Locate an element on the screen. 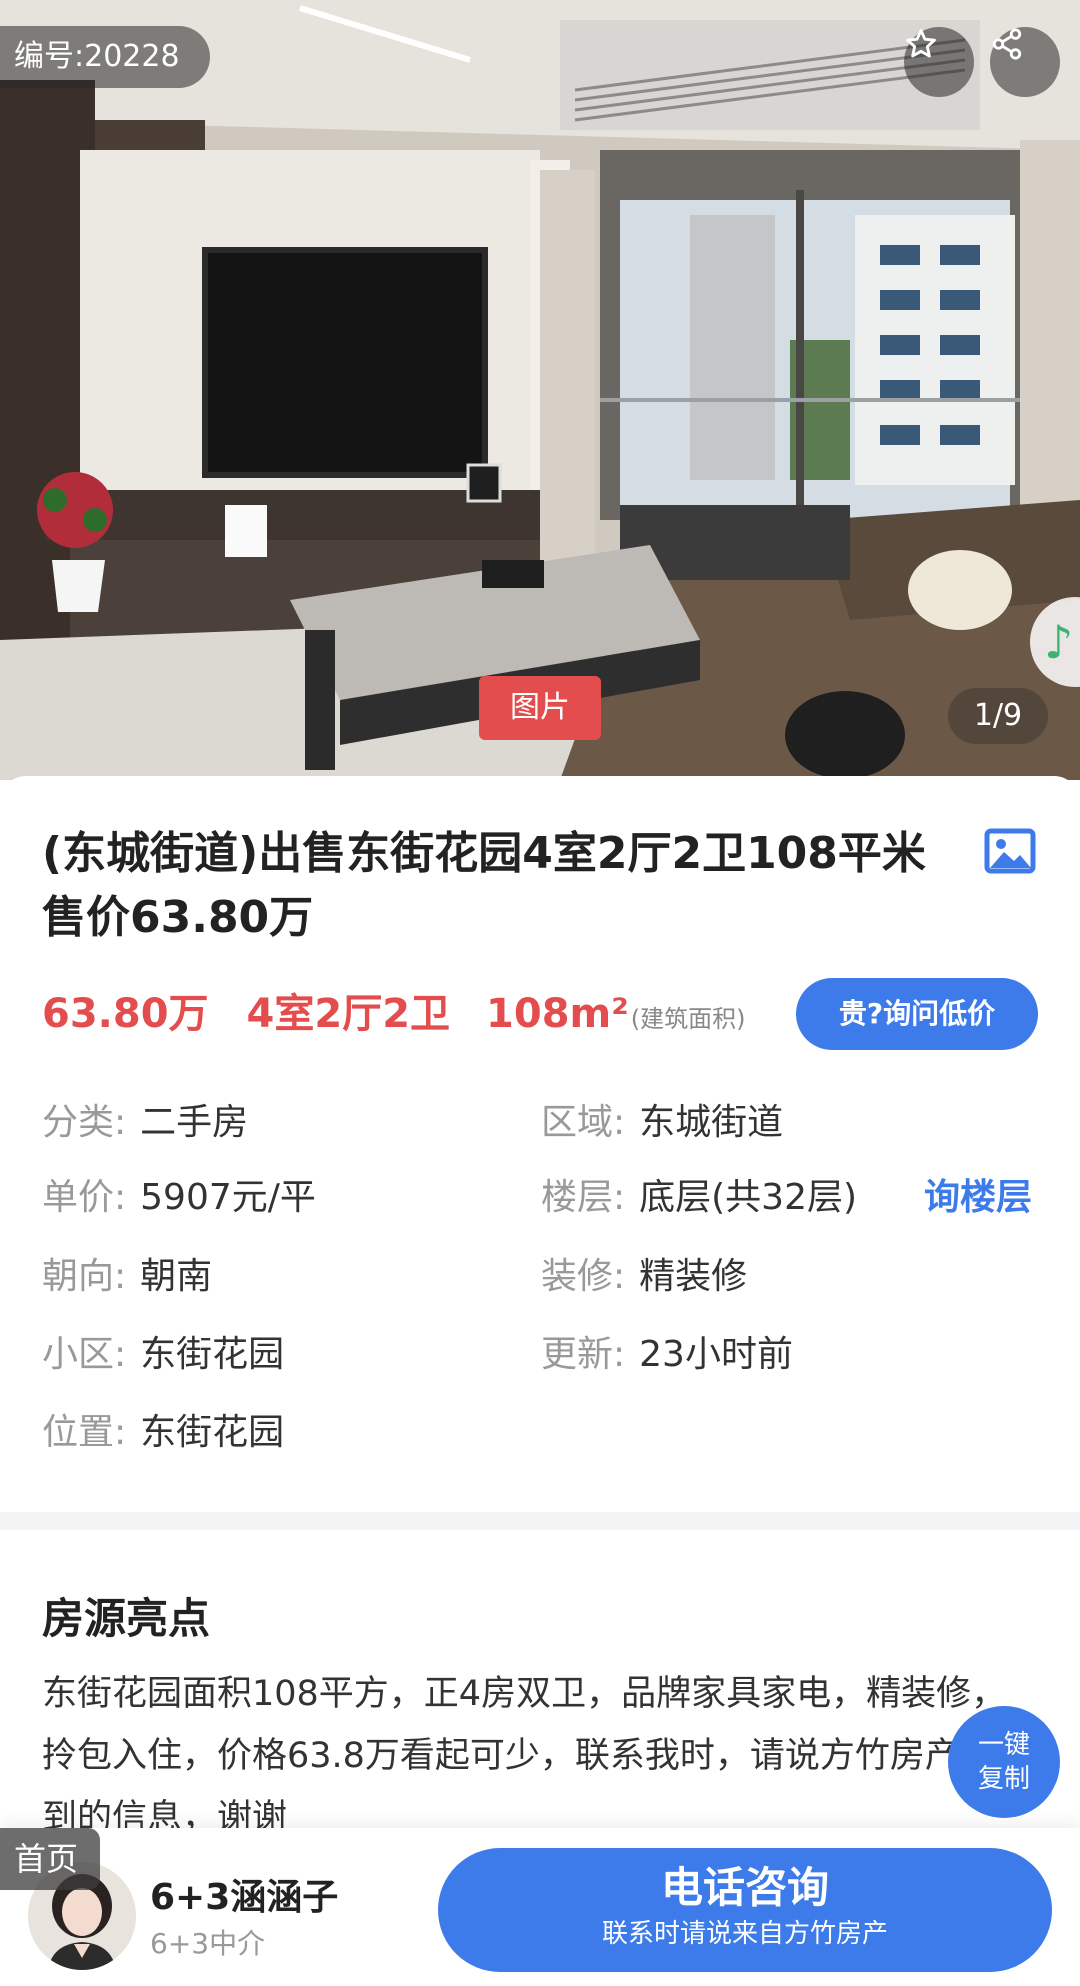  detail-decoration: 装修: 精装修 is located at coordinates (644, 1277).